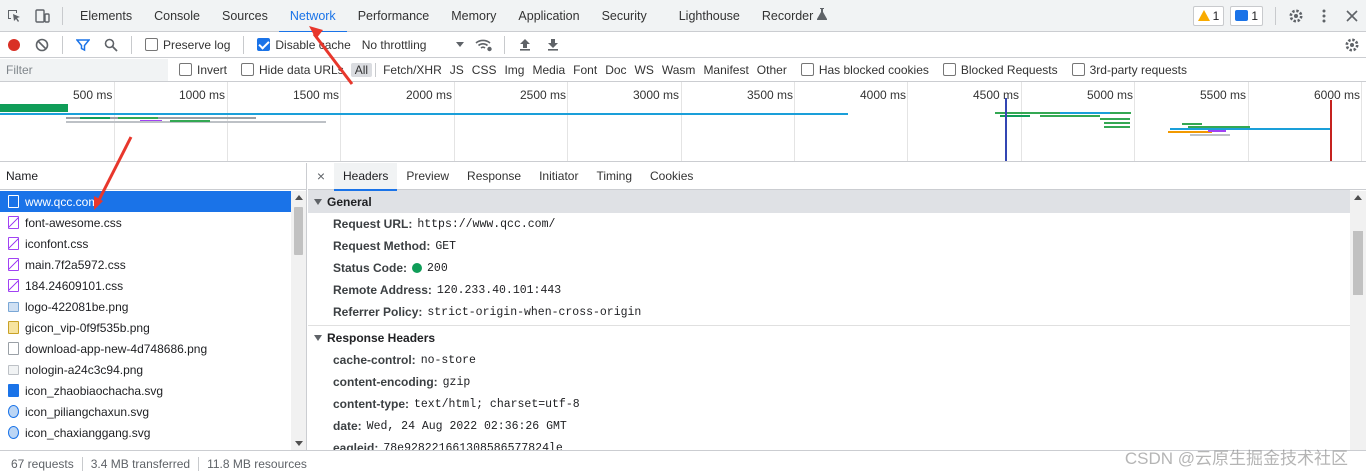 The image size is (1366, 476). I want to click on annotation-arrows, so click(224, 118).